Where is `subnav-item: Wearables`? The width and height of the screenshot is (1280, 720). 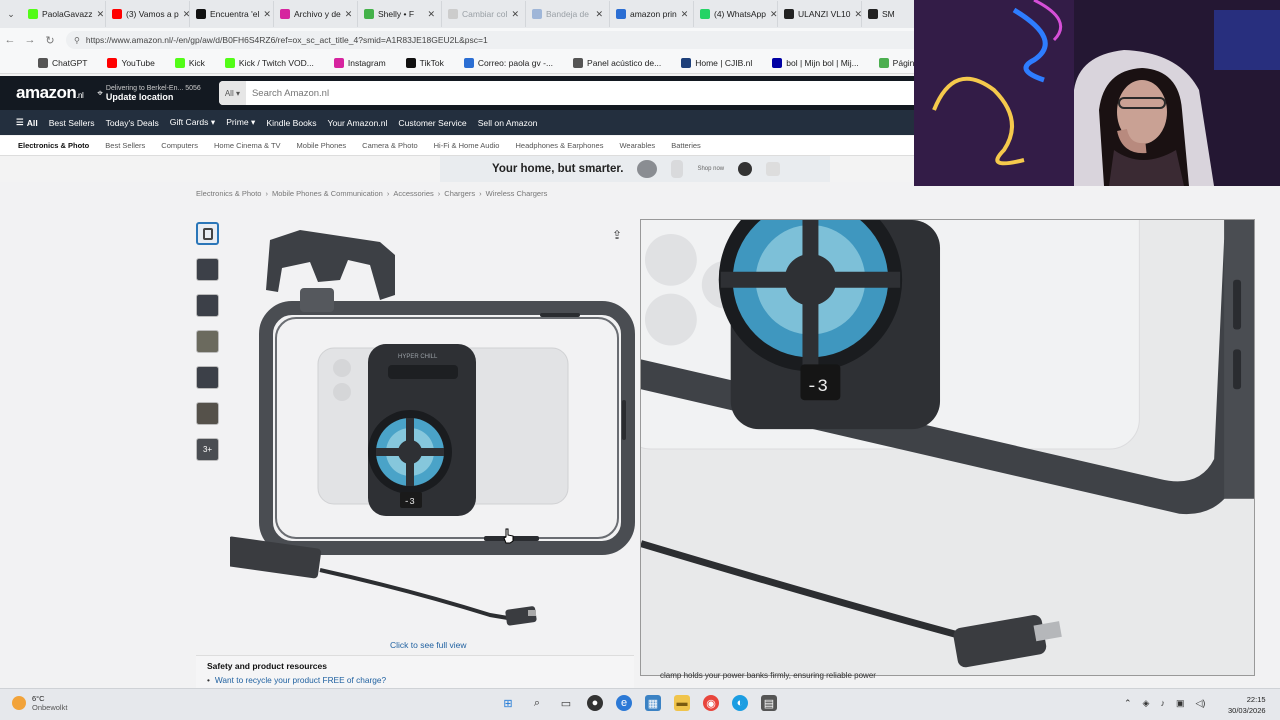
subnav-item: Wearables is located at coordinates (637, 145).